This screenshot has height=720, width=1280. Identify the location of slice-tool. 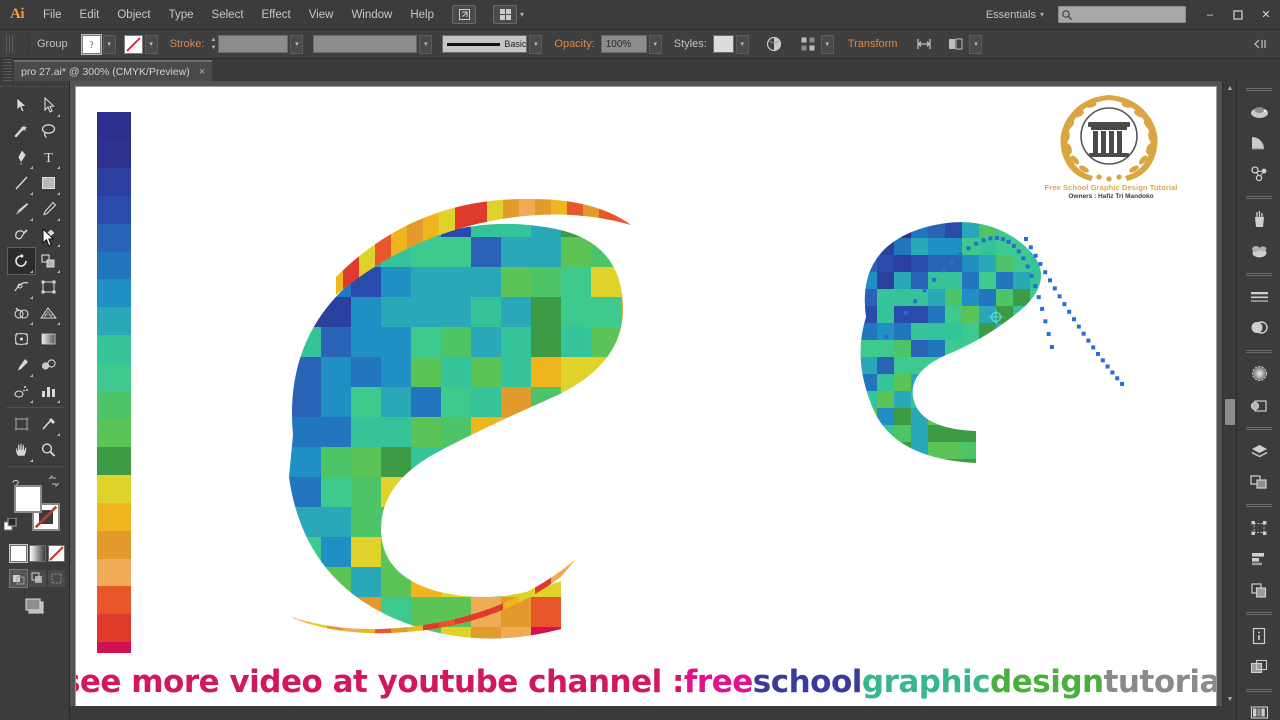
(48, 424).